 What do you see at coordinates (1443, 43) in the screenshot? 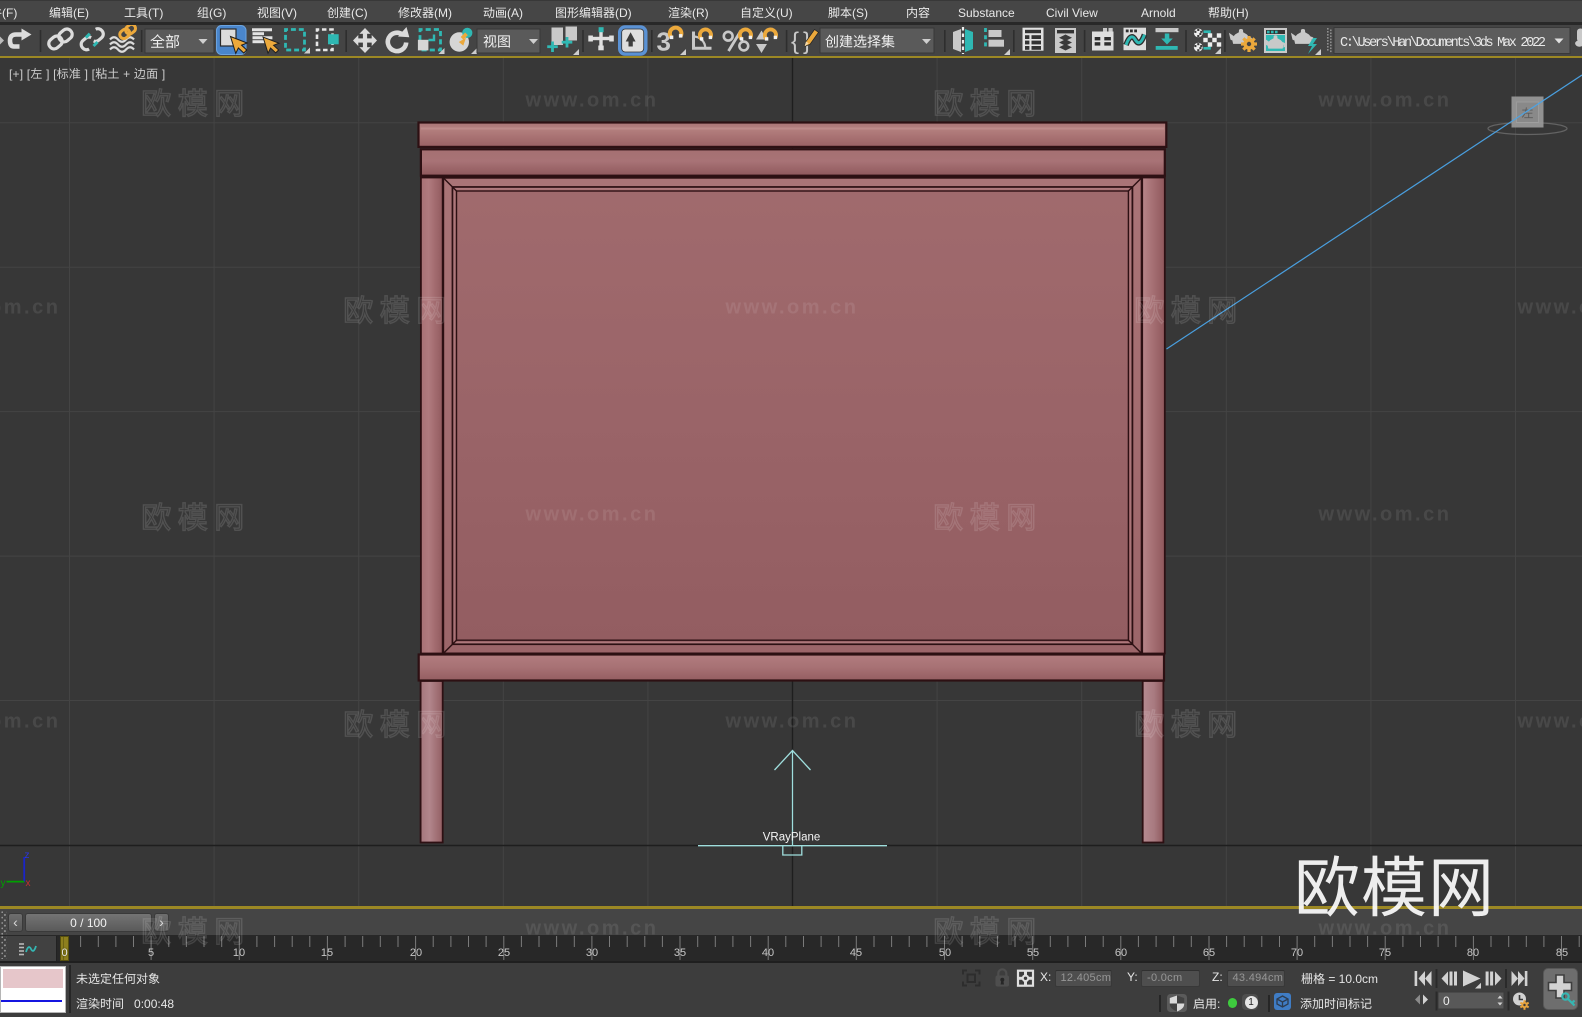
I see `svg-text:C:\Users\Han\Documents\3ds Max: C:\Users\Han\Documents\3ds Max 2022` at bounding box center [1443, 43].